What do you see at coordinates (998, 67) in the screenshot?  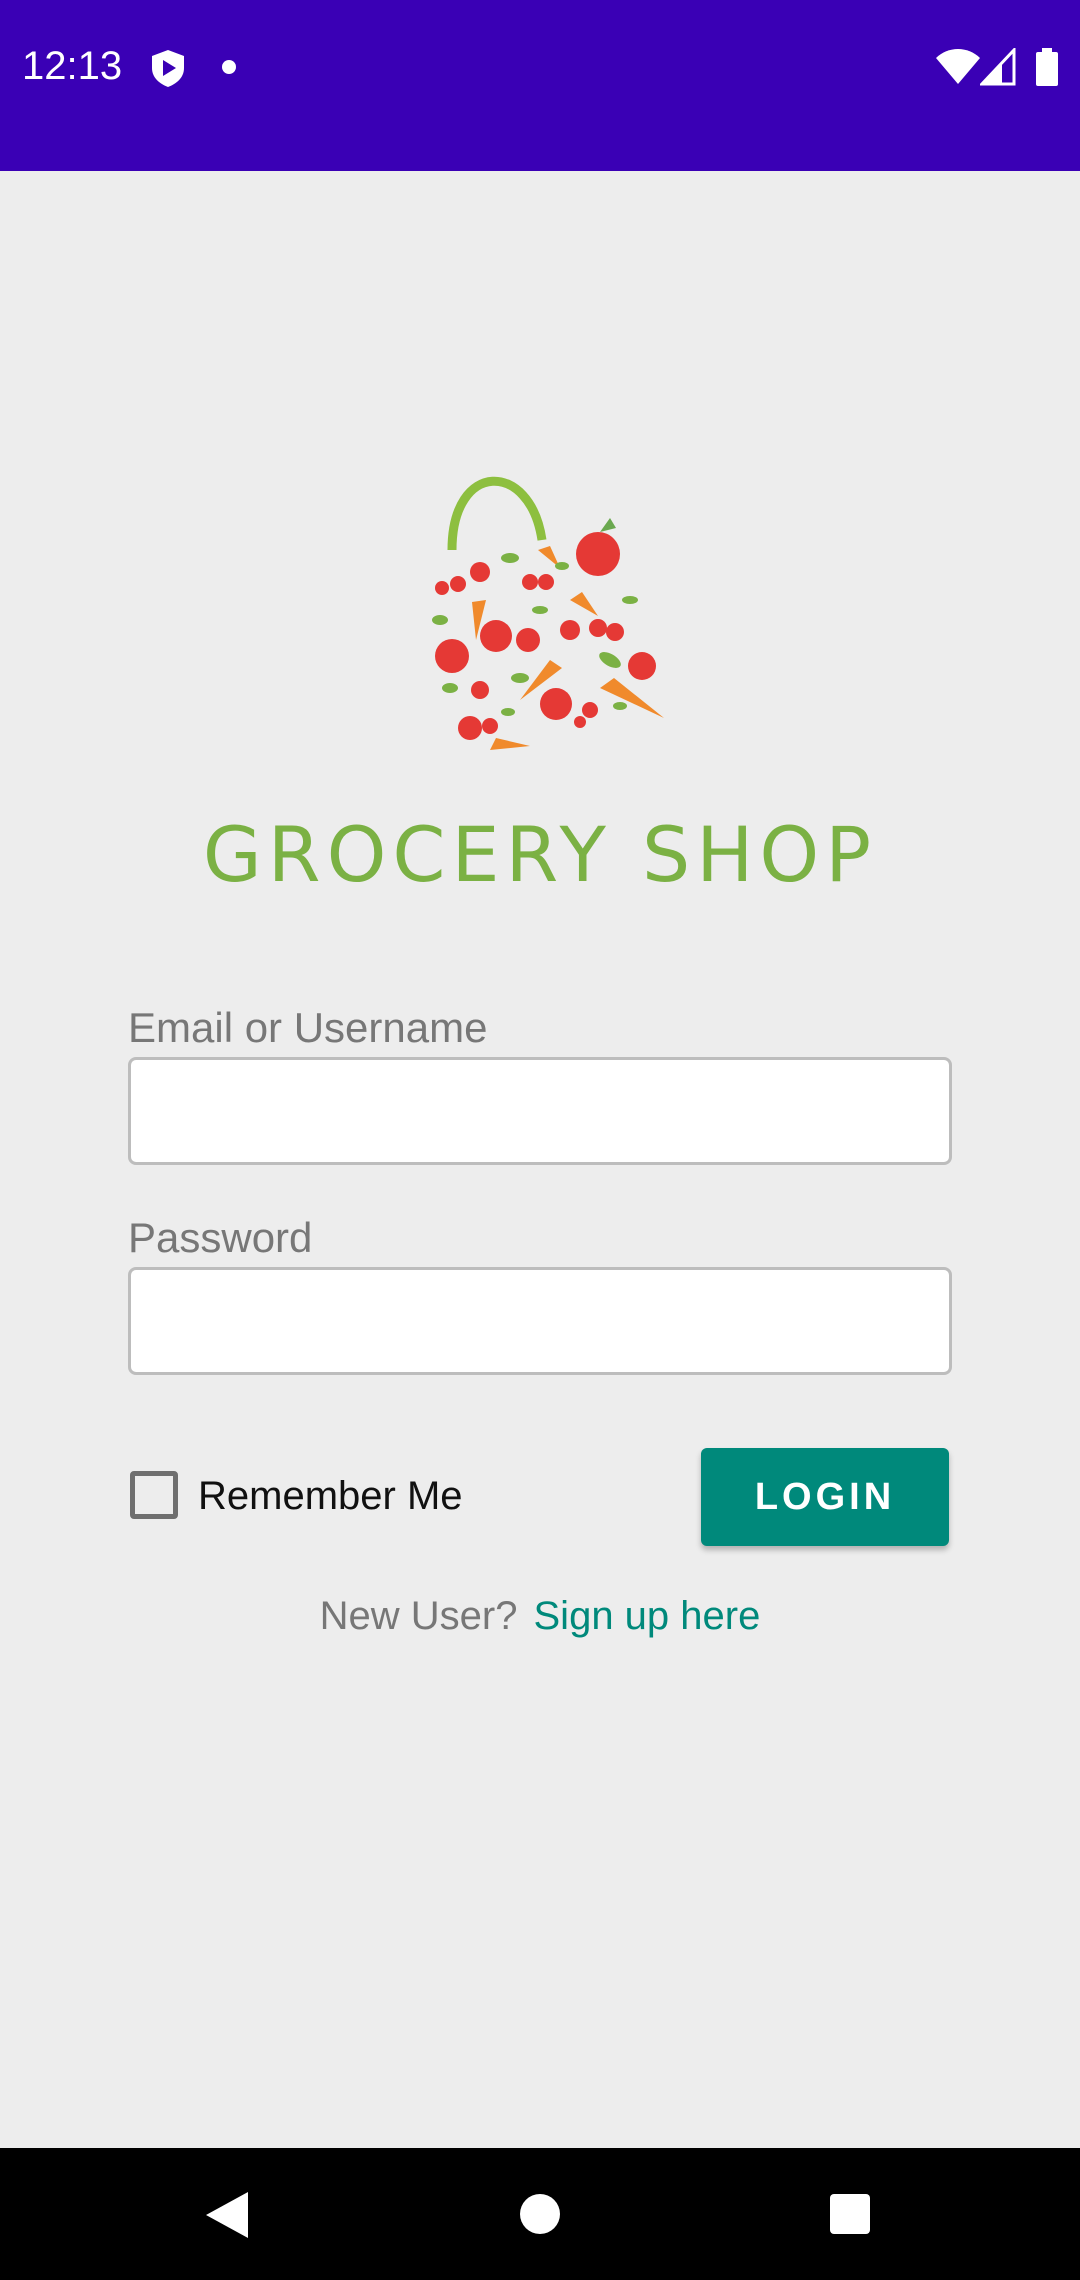 I see `signal-icon` at bounding box center [998, 67].